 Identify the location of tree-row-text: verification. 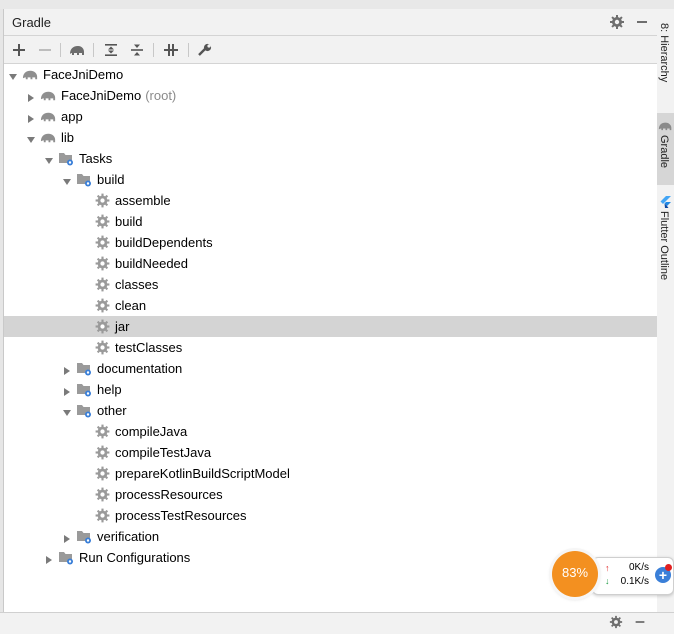
(128, 536).